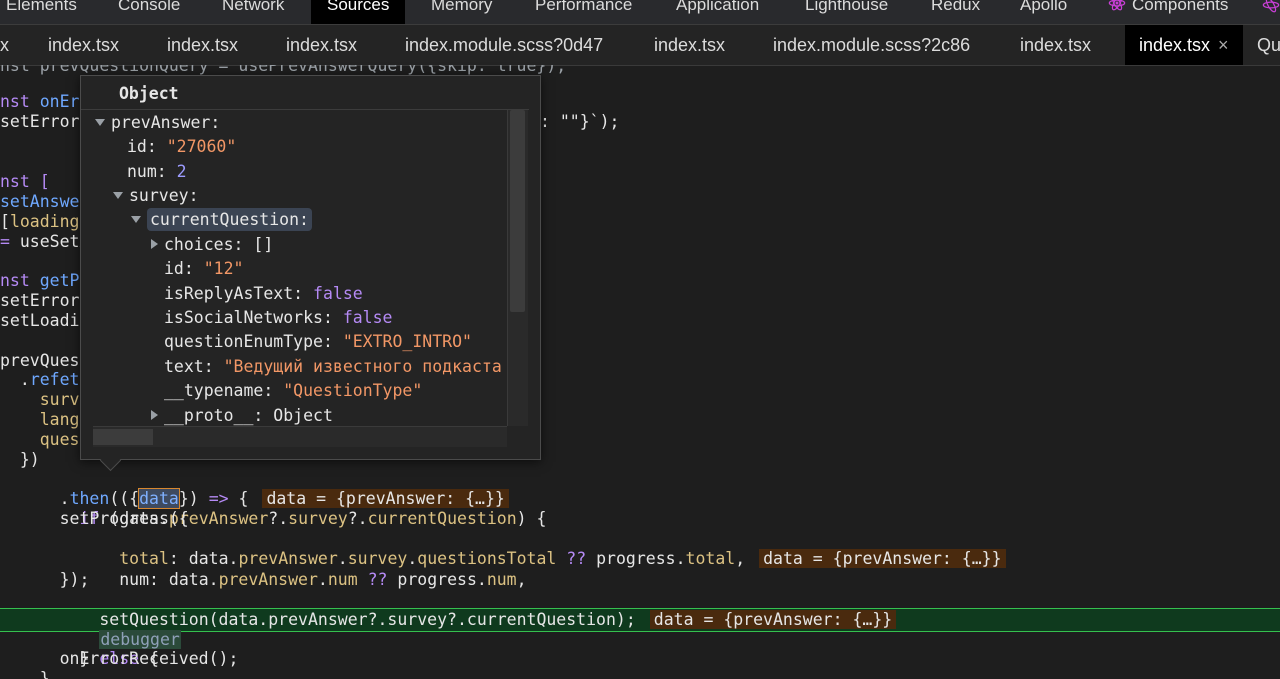 This screenshot has height=679, width=1280. What do you see at coordinates (717, 12) in the screenshot?
I see `tab-application: Application` at bounding box center [717, 12].